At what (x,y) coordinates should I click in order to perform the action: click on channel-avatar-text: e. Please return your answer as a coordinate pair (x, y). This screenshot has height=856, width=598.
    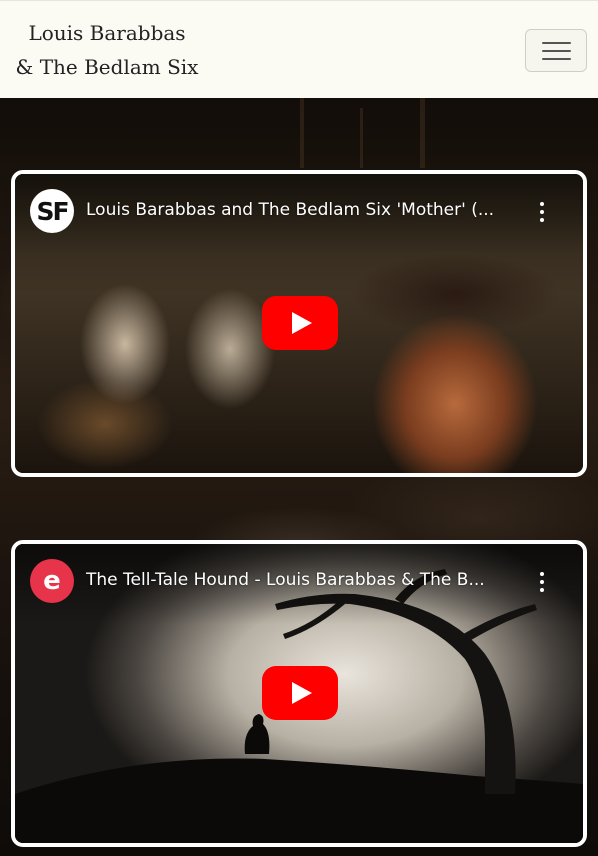
    Looking at the image, I should click on (52, 581).